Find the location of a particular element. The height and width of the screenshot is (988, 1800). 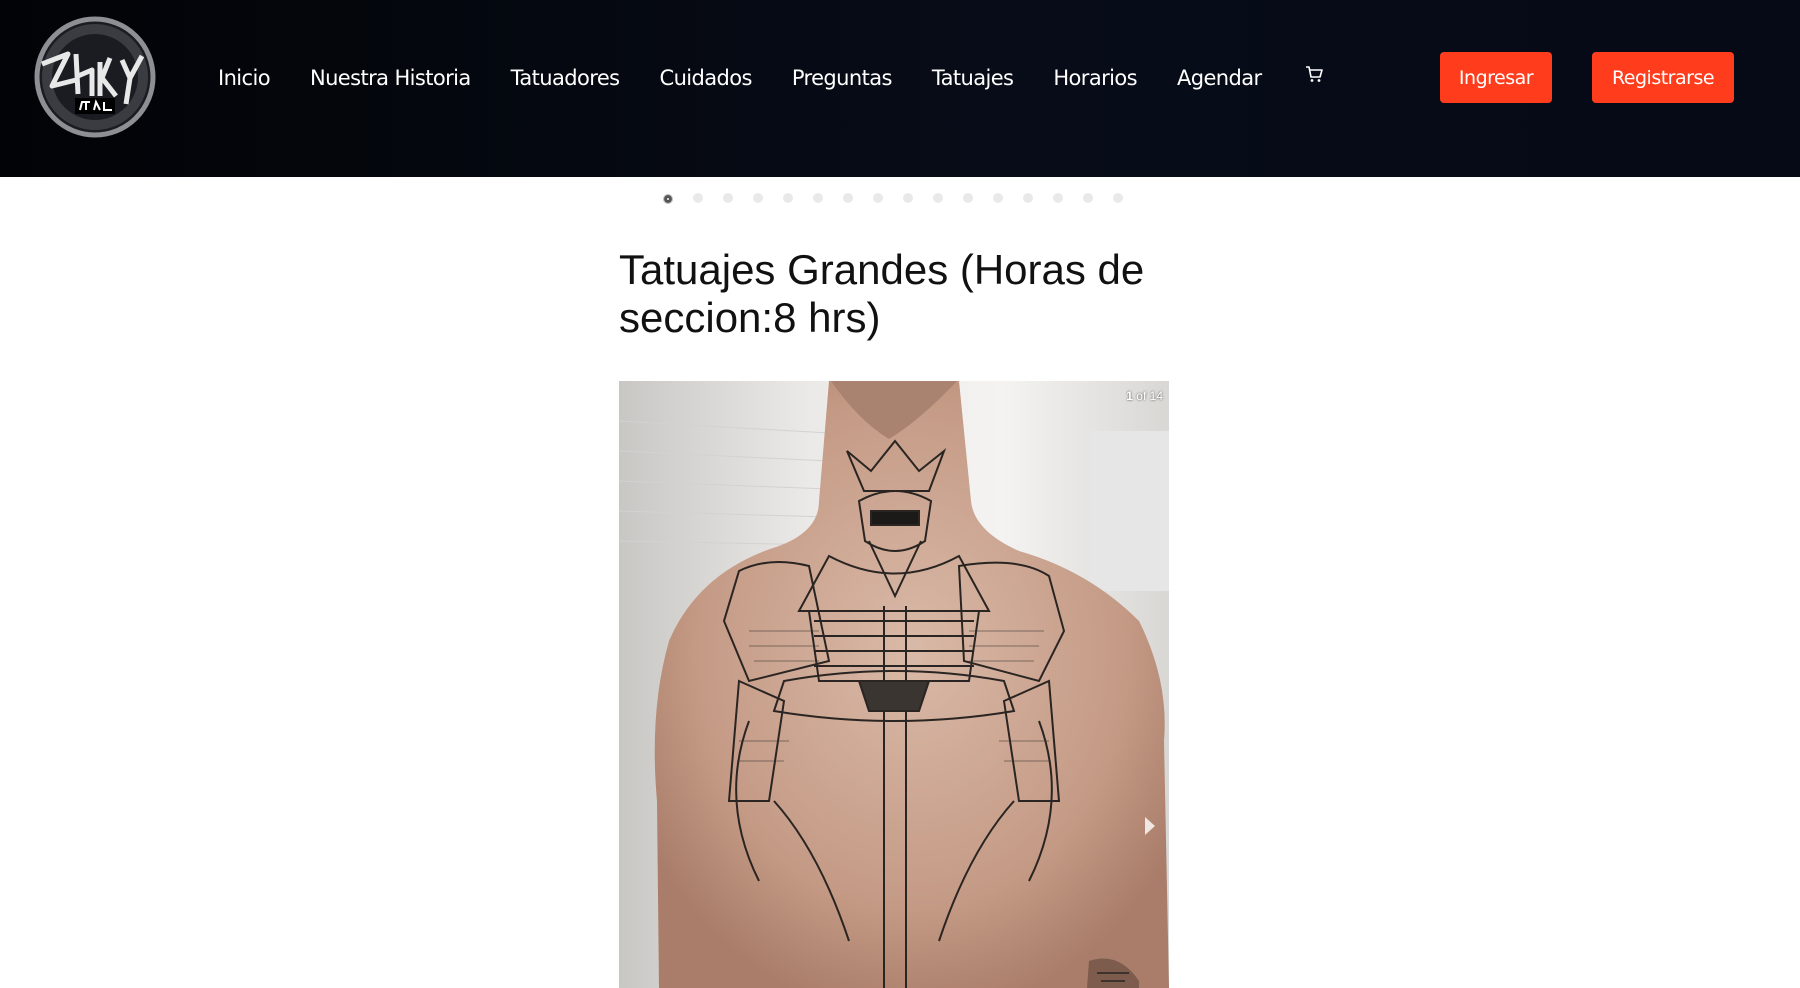

nav-link-cuidados: Cuidados is located at coordinates (706, 78).